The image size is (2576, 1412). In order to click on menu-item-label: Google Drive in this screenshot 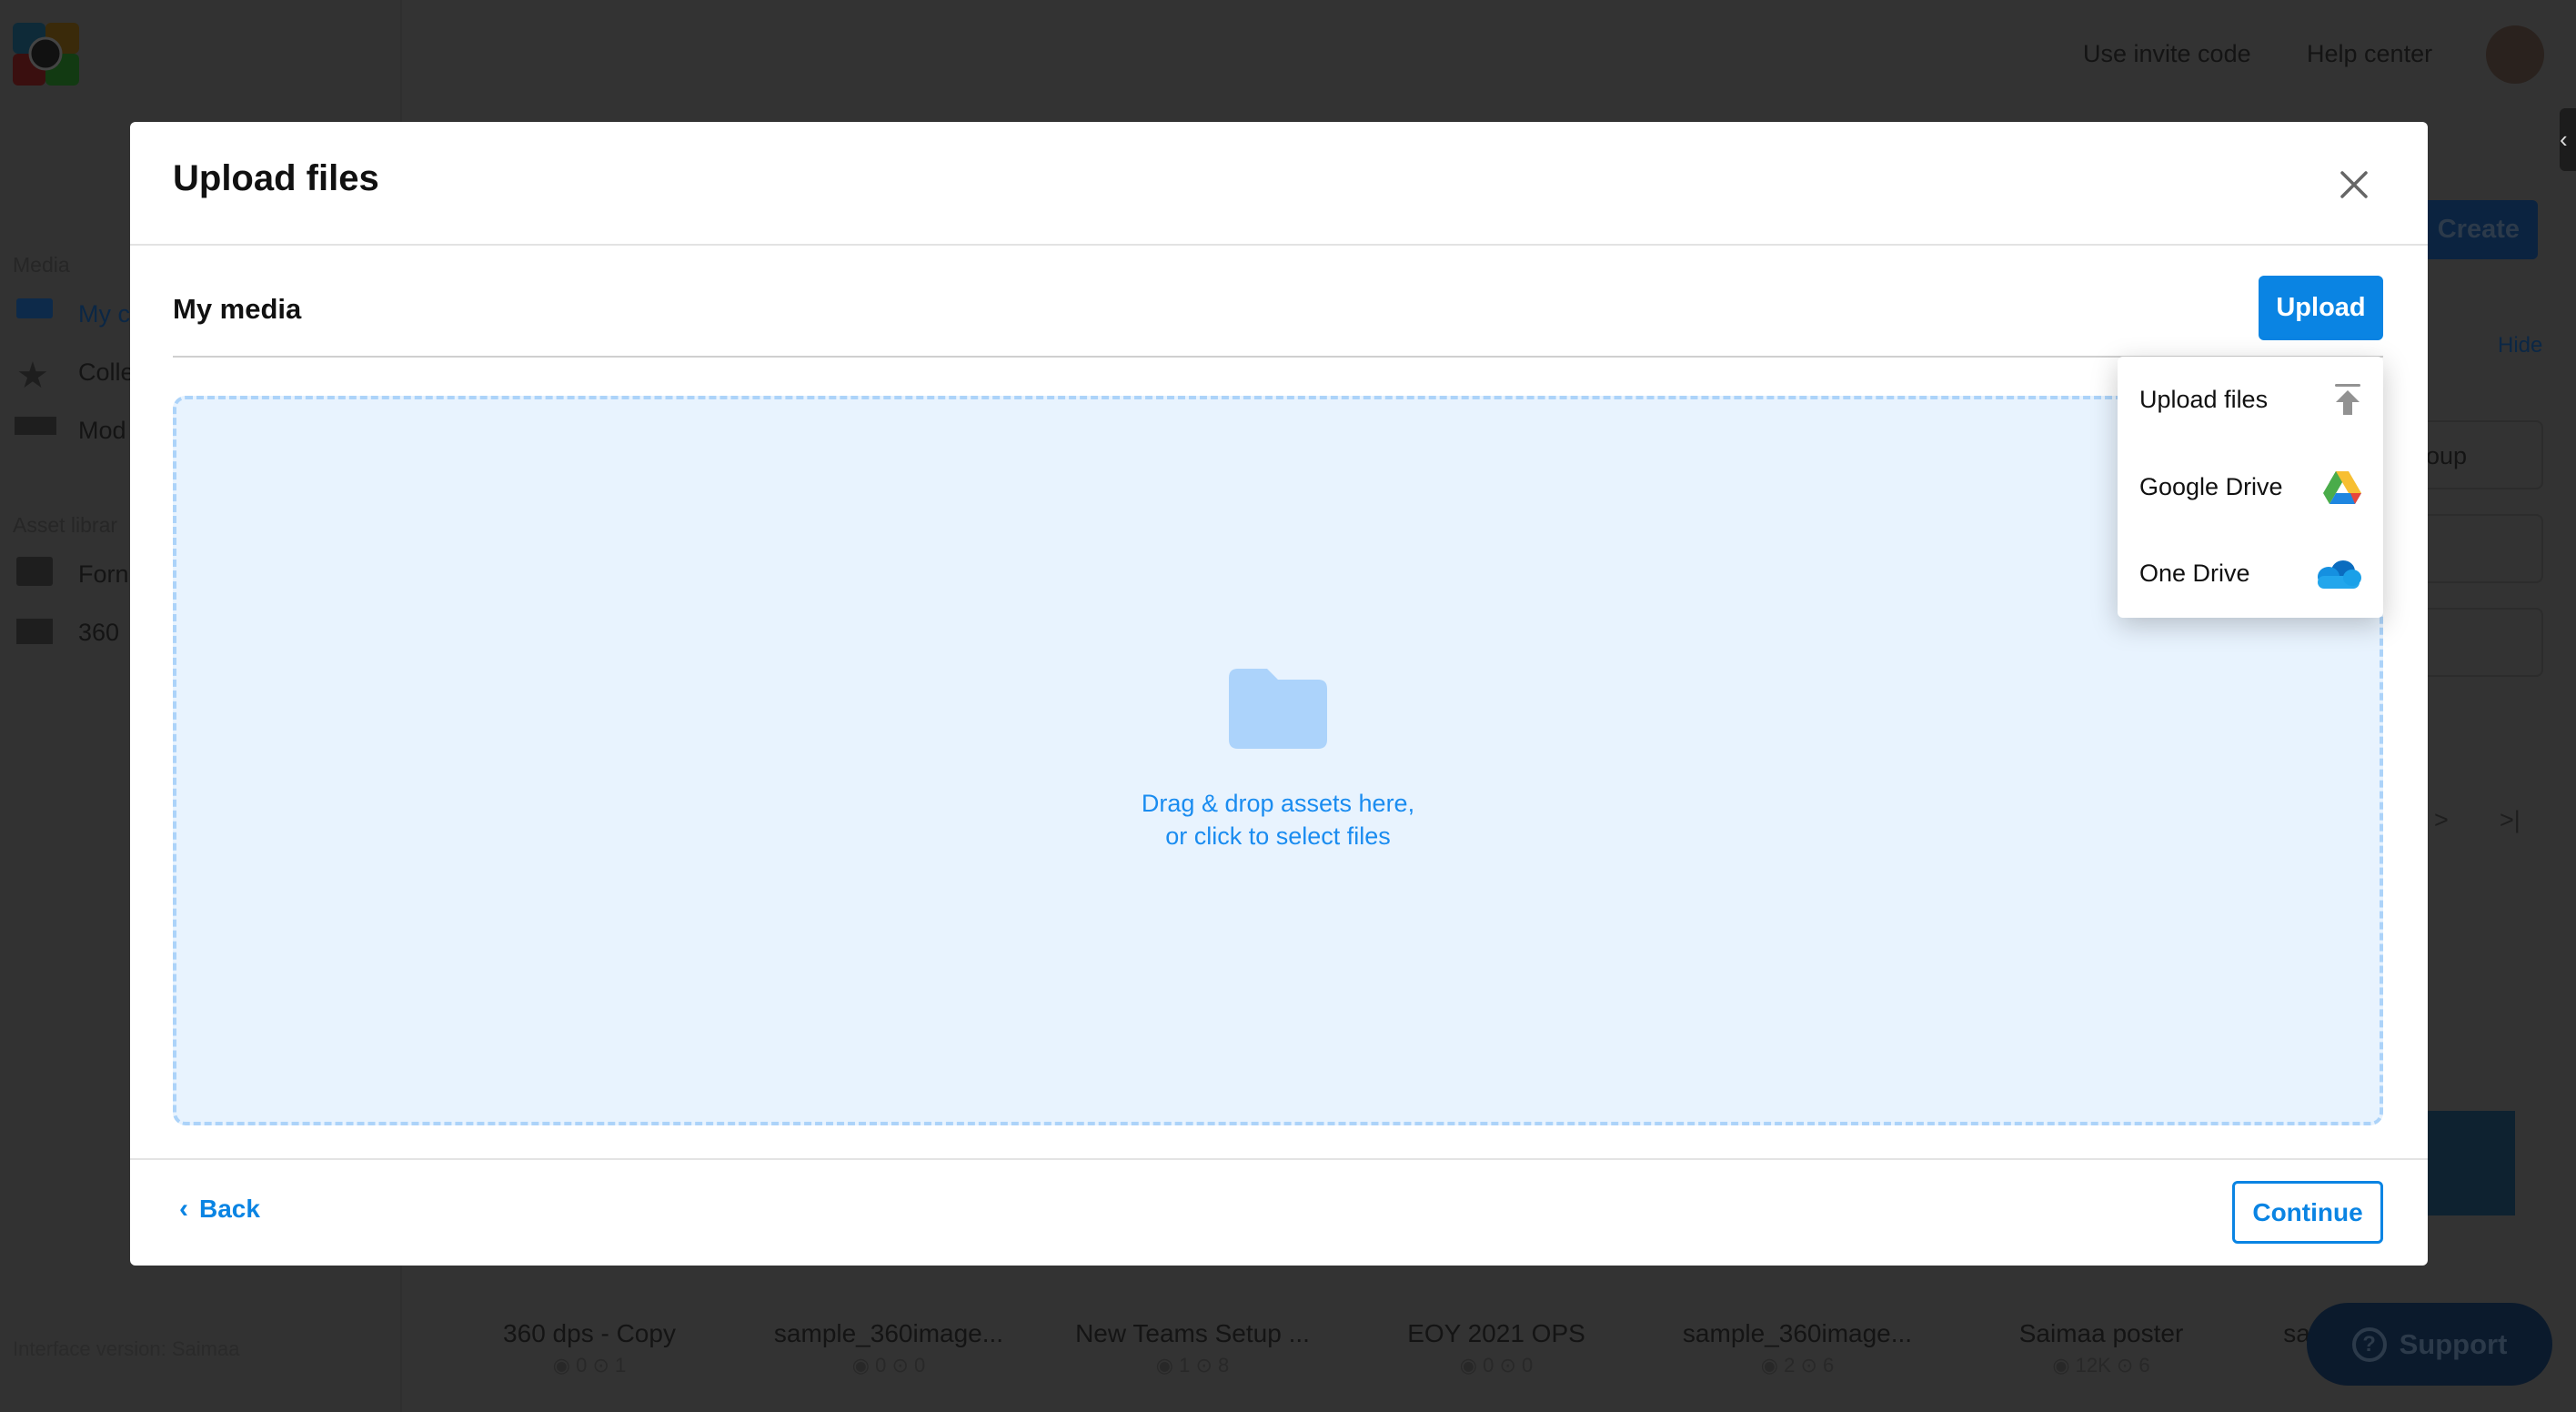, I will do `click(2211, 487)`.